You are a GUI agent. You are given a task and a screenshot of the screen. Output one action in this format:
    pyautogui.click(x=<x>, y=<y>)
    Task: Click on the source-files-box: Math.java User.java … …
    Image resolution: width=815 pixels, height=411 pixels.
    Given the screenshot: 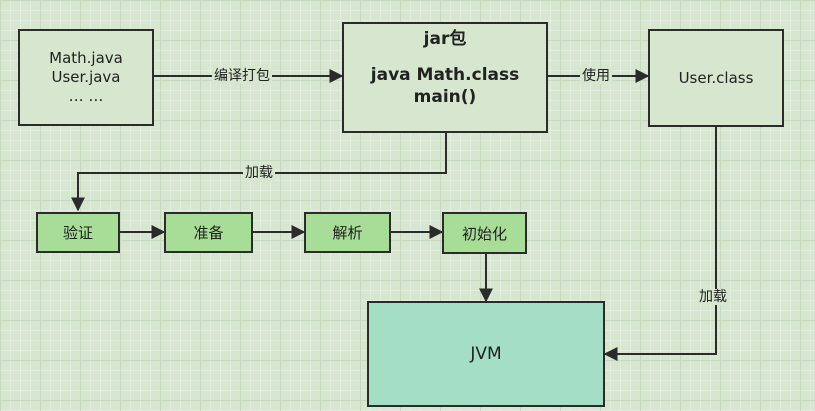 What is the action you would take?
    pyautogui.click(x=86, y=77)
    